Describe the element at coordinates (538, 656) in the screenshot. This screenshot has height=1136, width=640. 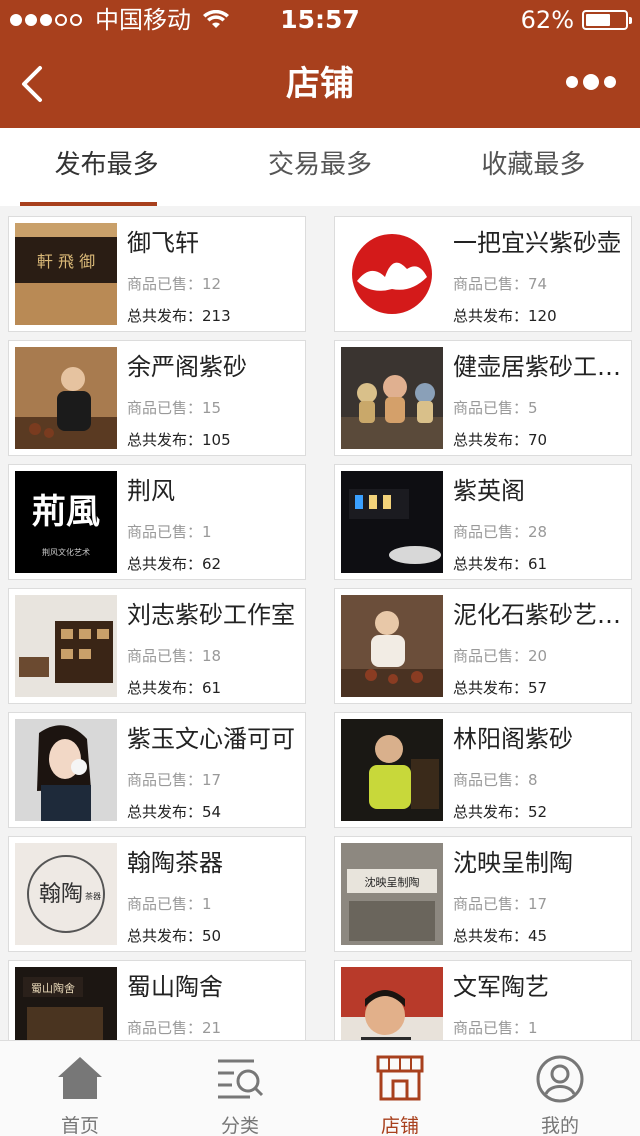
I see `sold-value: 20` at that location.